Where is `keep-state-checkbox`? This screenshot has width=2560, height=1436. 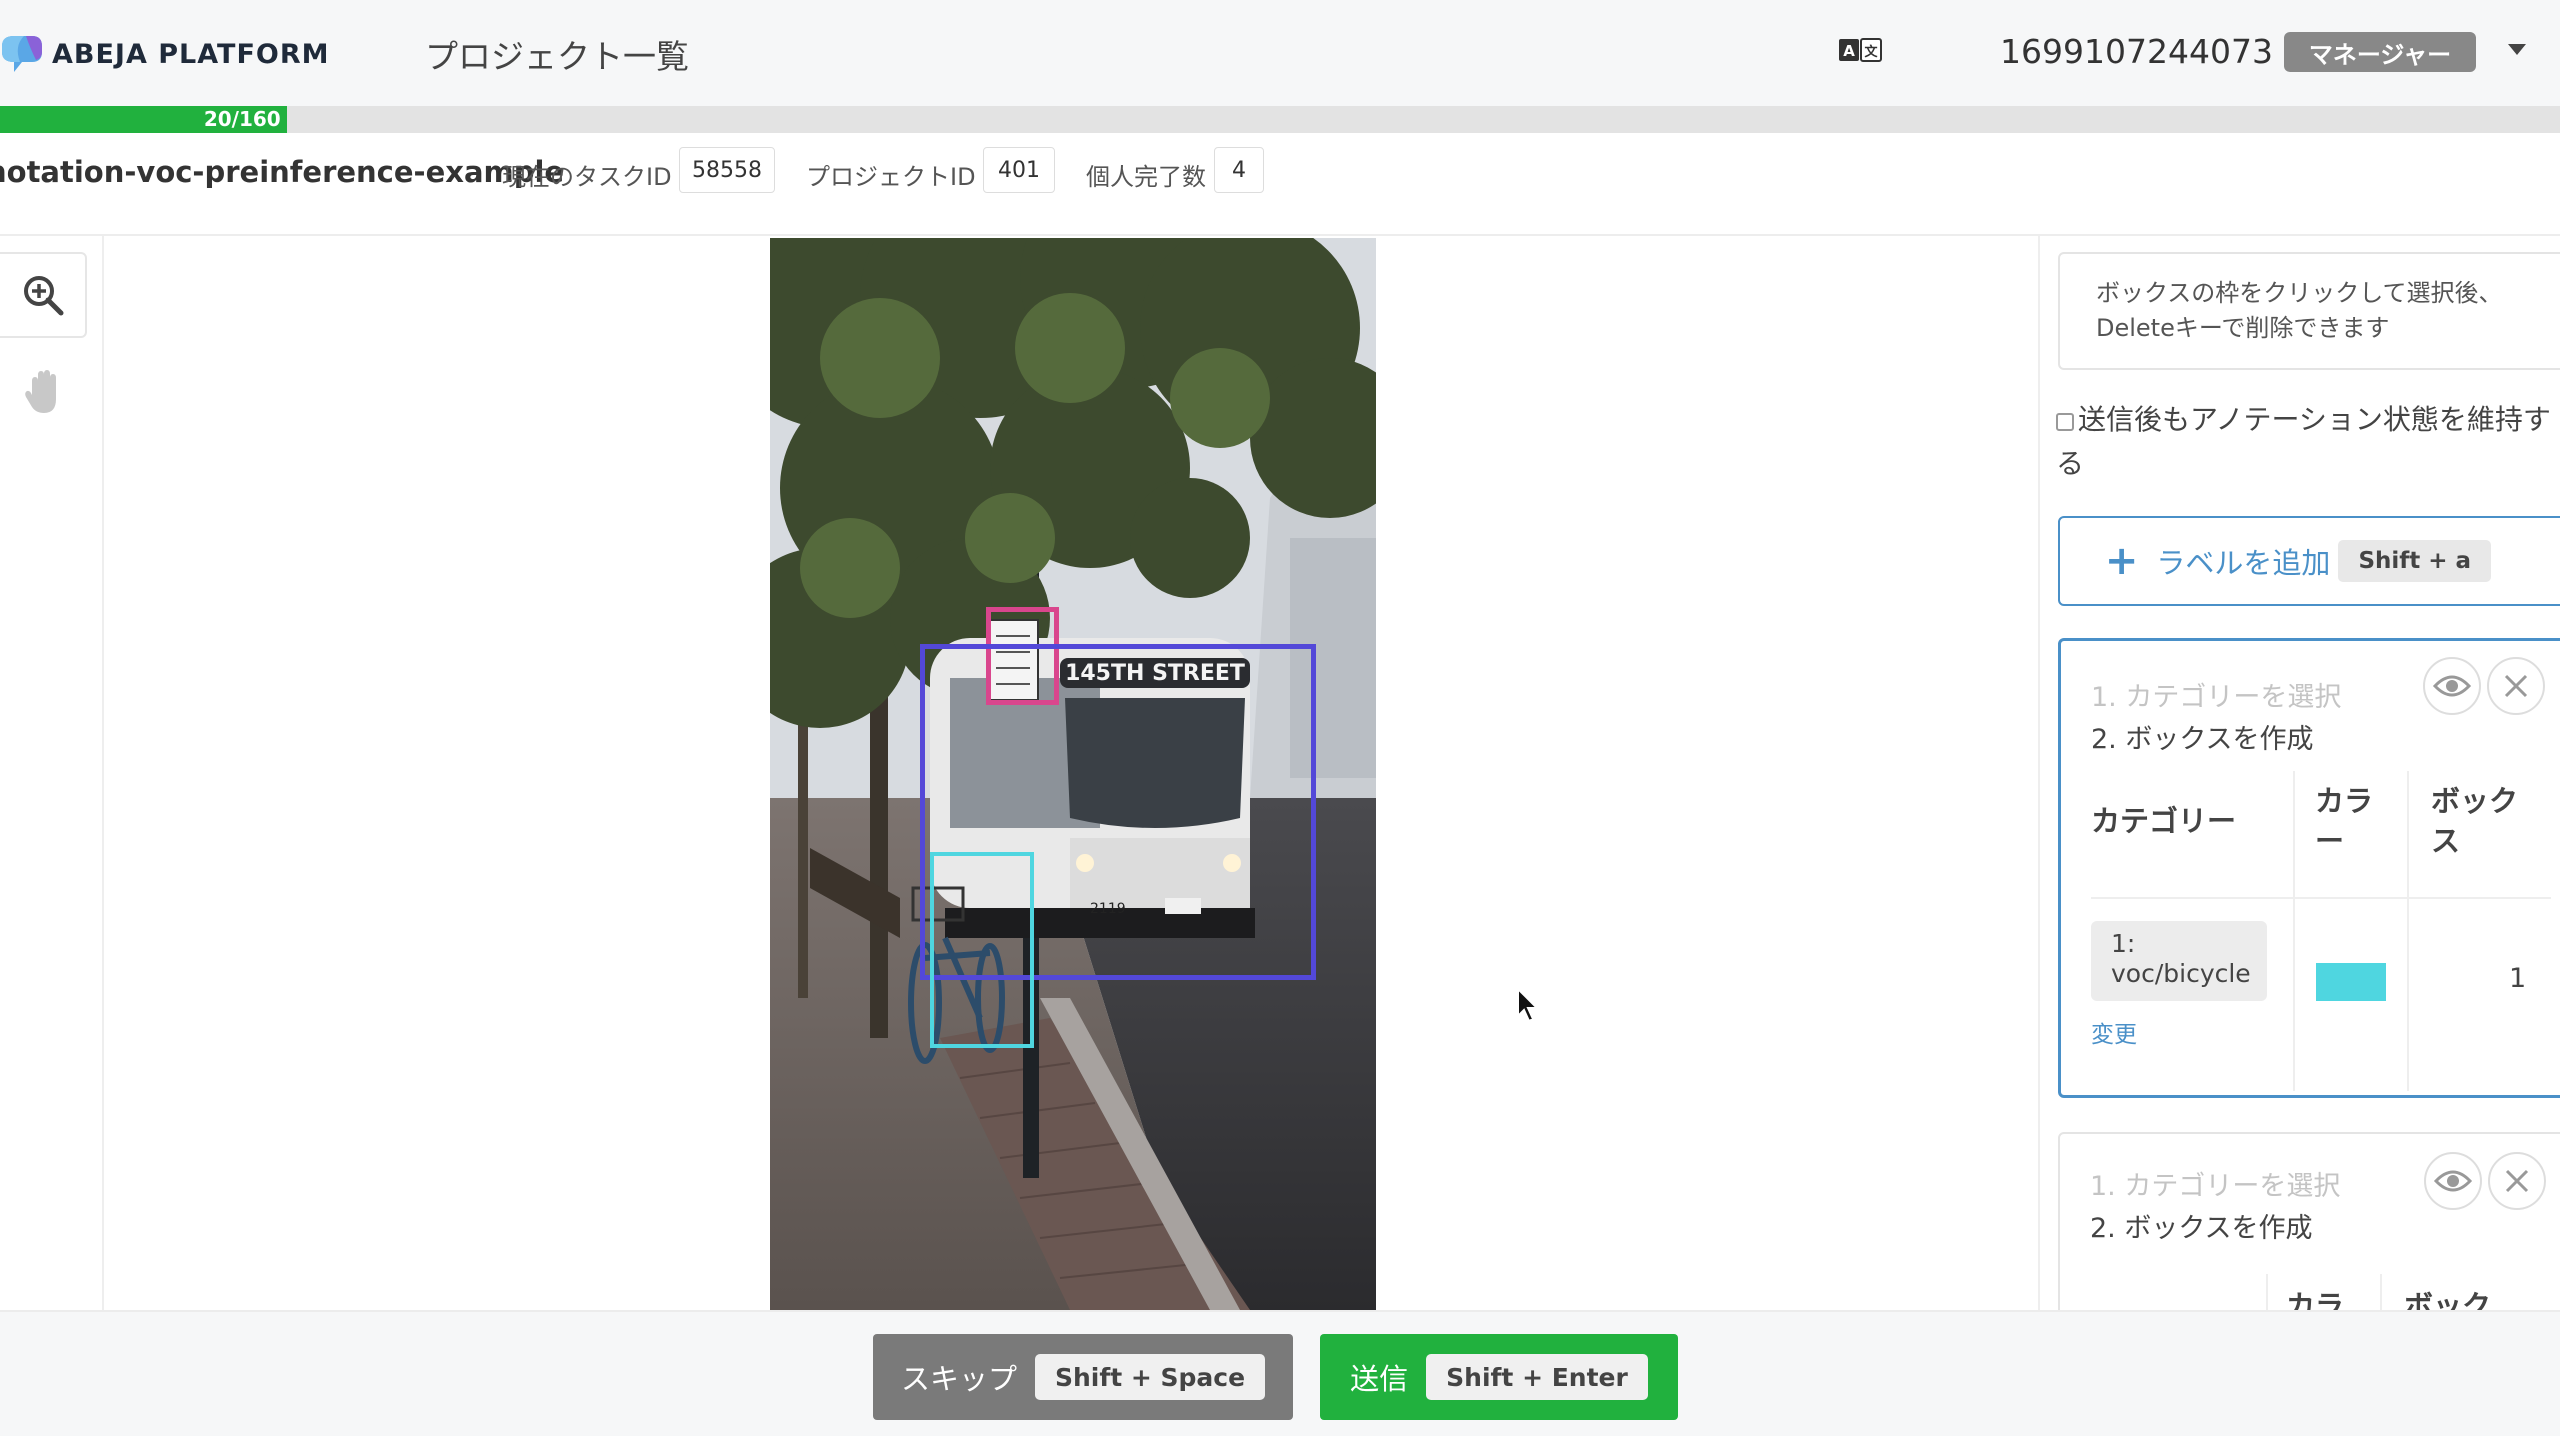
keep-state-checkbox is located at coordinates (2065, 422).